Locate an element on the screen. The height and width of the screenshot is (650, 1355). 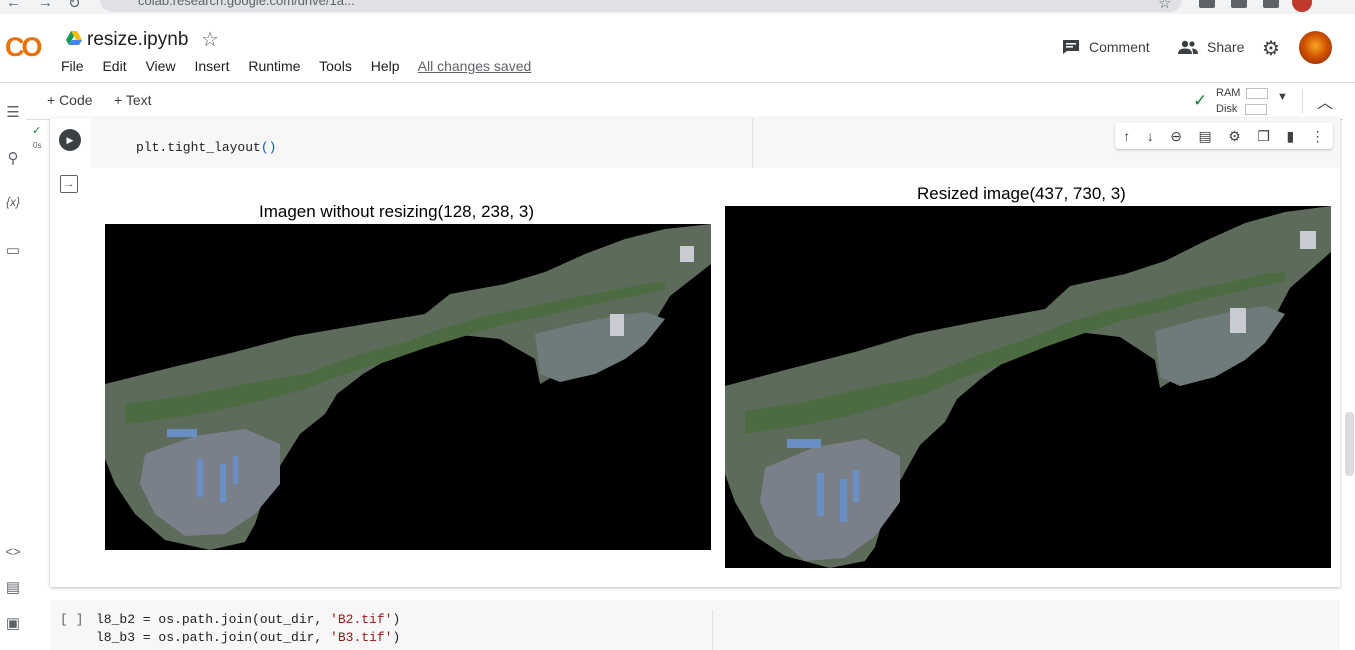
resource-monitor: RAM Disk is located at coordinates (1242, 101).